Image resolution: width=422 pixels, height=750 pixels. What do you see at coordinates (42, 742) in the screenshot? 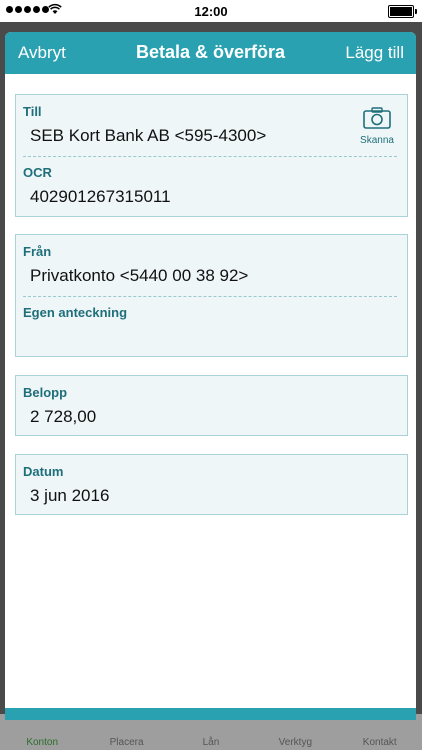
I see `tab-konton: Konton` at bounding box center [42, 742].